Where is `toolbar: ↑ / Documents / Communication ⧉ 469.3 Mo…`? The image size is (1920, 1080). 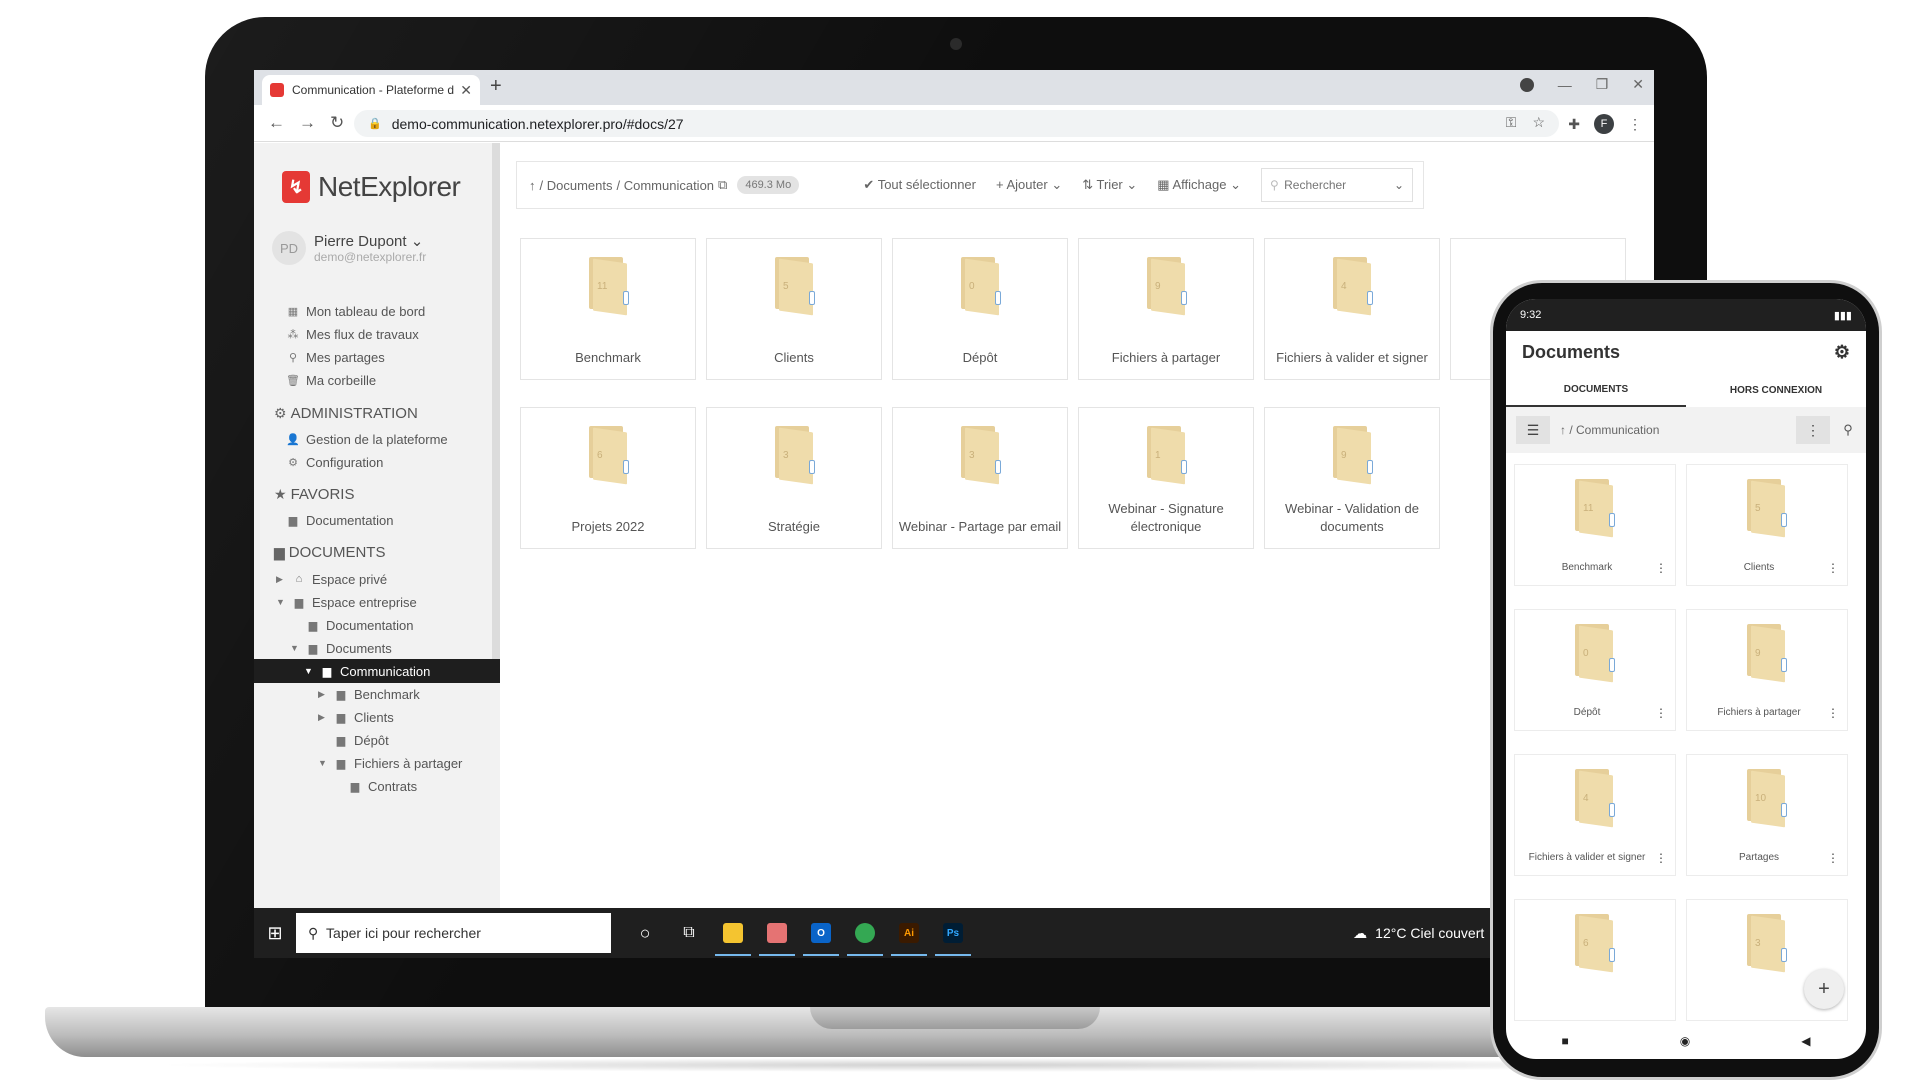
toolbar: ↑ / Documents / Communication ⧉ 469.3 Mo… is located at coordinates (970, 185).